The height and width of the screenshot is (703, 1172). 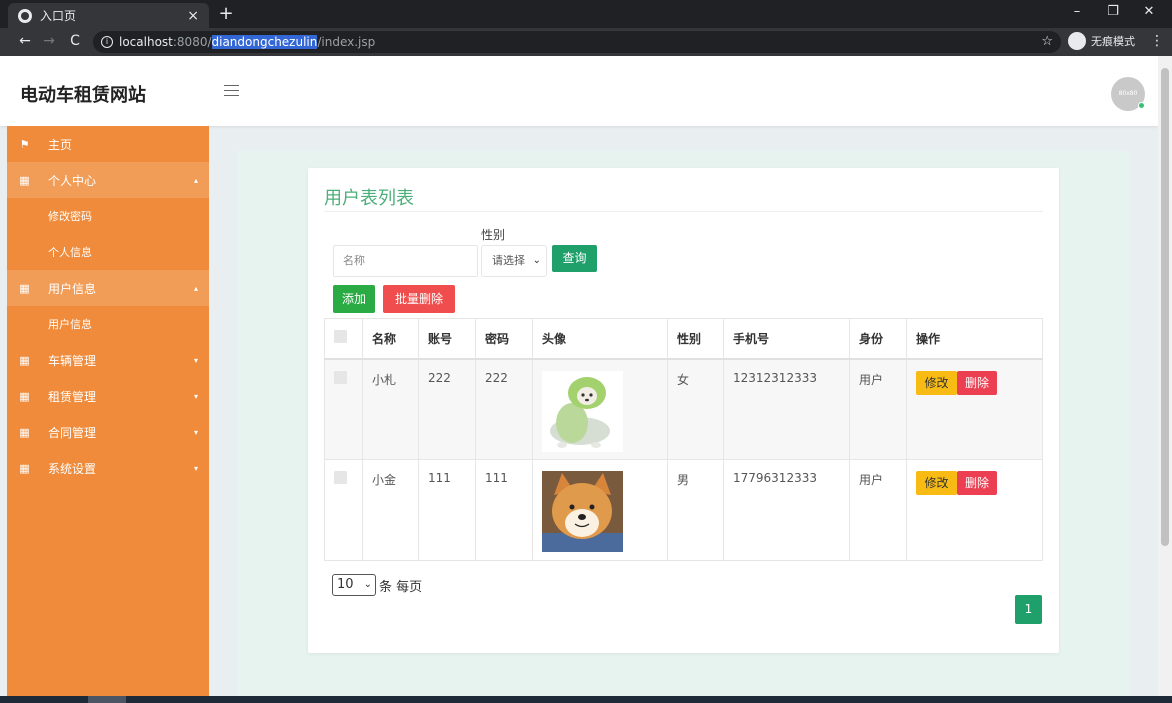 What do you see at coordinates (695, 339) in the screenshot?
I see `column-header: 性别` at bounding box center [695, 339].